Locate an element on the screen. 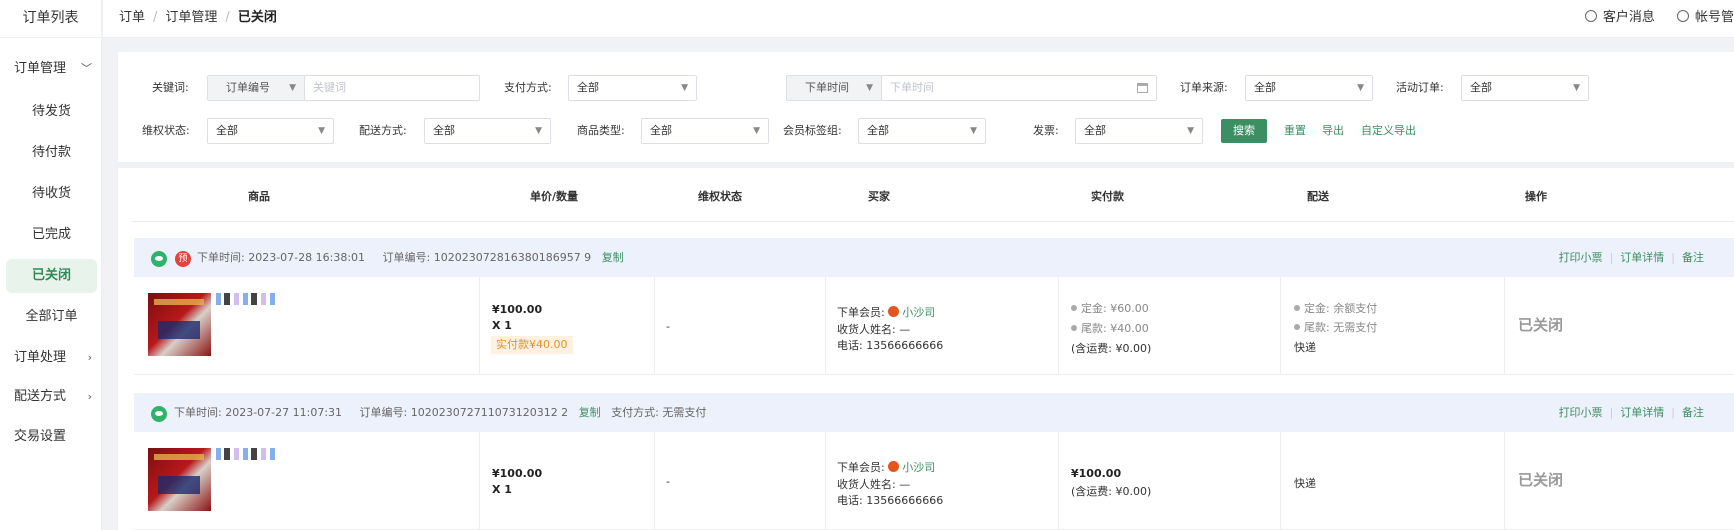 This screenshot has height=530, width=1734. col-goods: 商品 is located at coordinates (259, 196).